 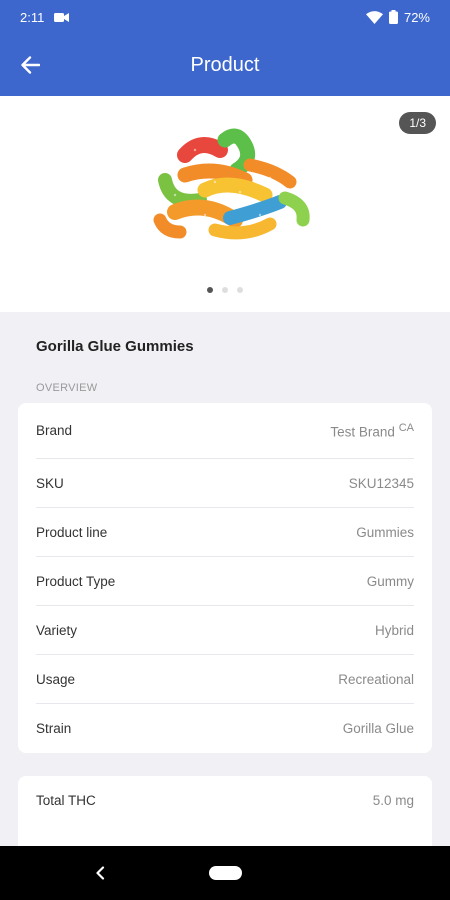 What do you see at coordinates (72, 532) in the screenshot?
I see `row-label: Product line` at bounding box center [72, 532].